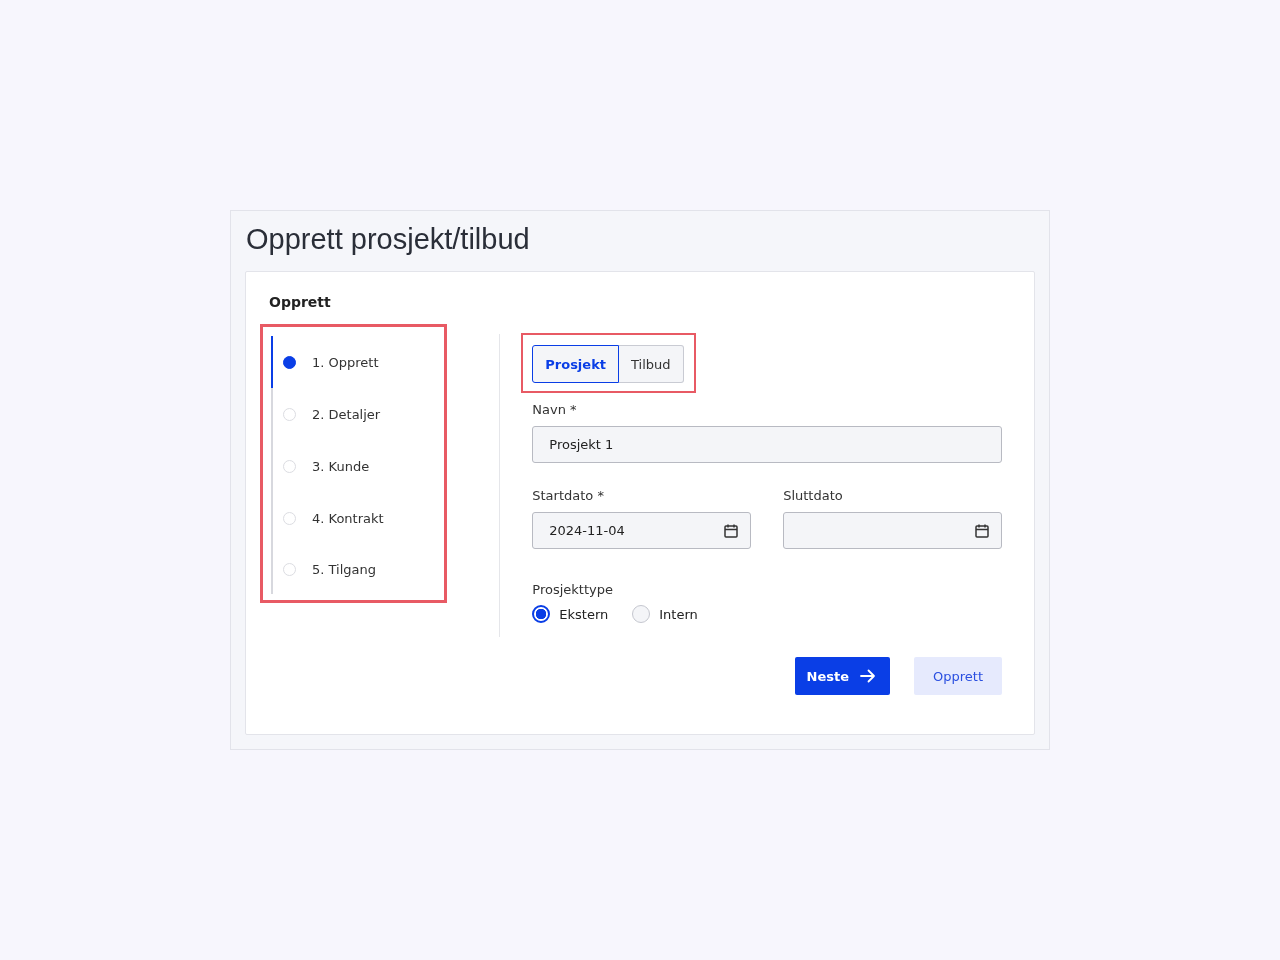  What do you see at coordinates (642, 530) in the screenshot?
I see `date-field: 2024-11-04` at bounding box center [642, 530].